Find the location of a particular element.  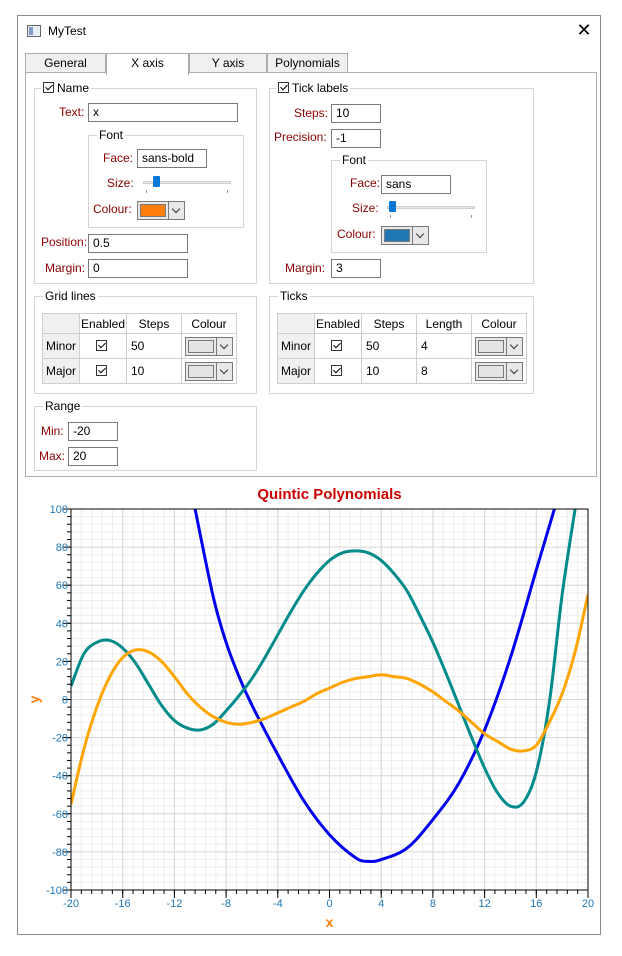

grid-major-enabled-cell is located at coordinates (103, 371).